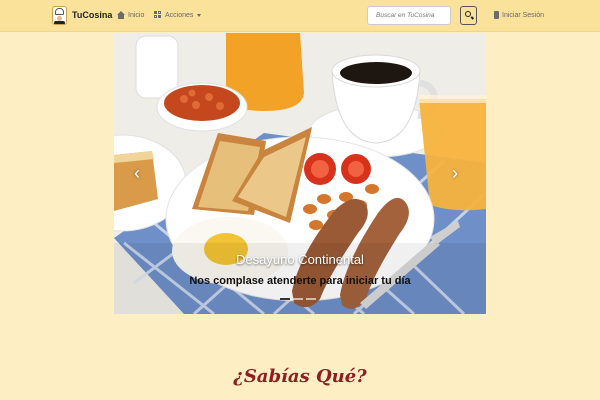  I want to click on search-button, so click(468, 15).